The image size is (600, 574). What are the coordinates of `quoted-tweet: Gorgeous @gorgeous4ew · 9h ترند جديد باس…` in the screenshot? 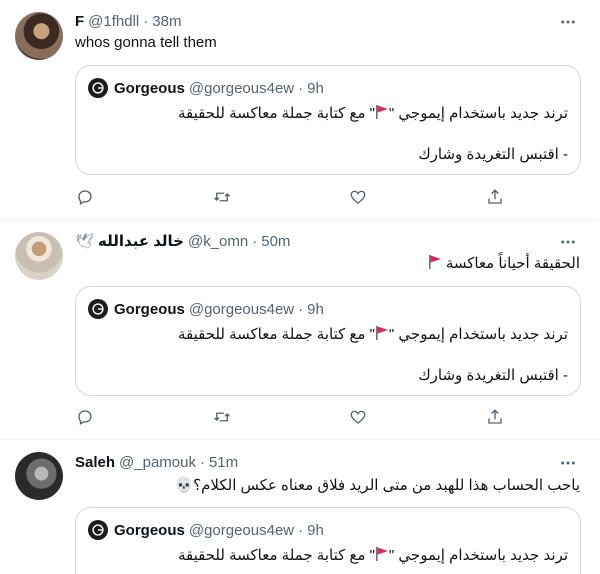 It's located at (328, 540).